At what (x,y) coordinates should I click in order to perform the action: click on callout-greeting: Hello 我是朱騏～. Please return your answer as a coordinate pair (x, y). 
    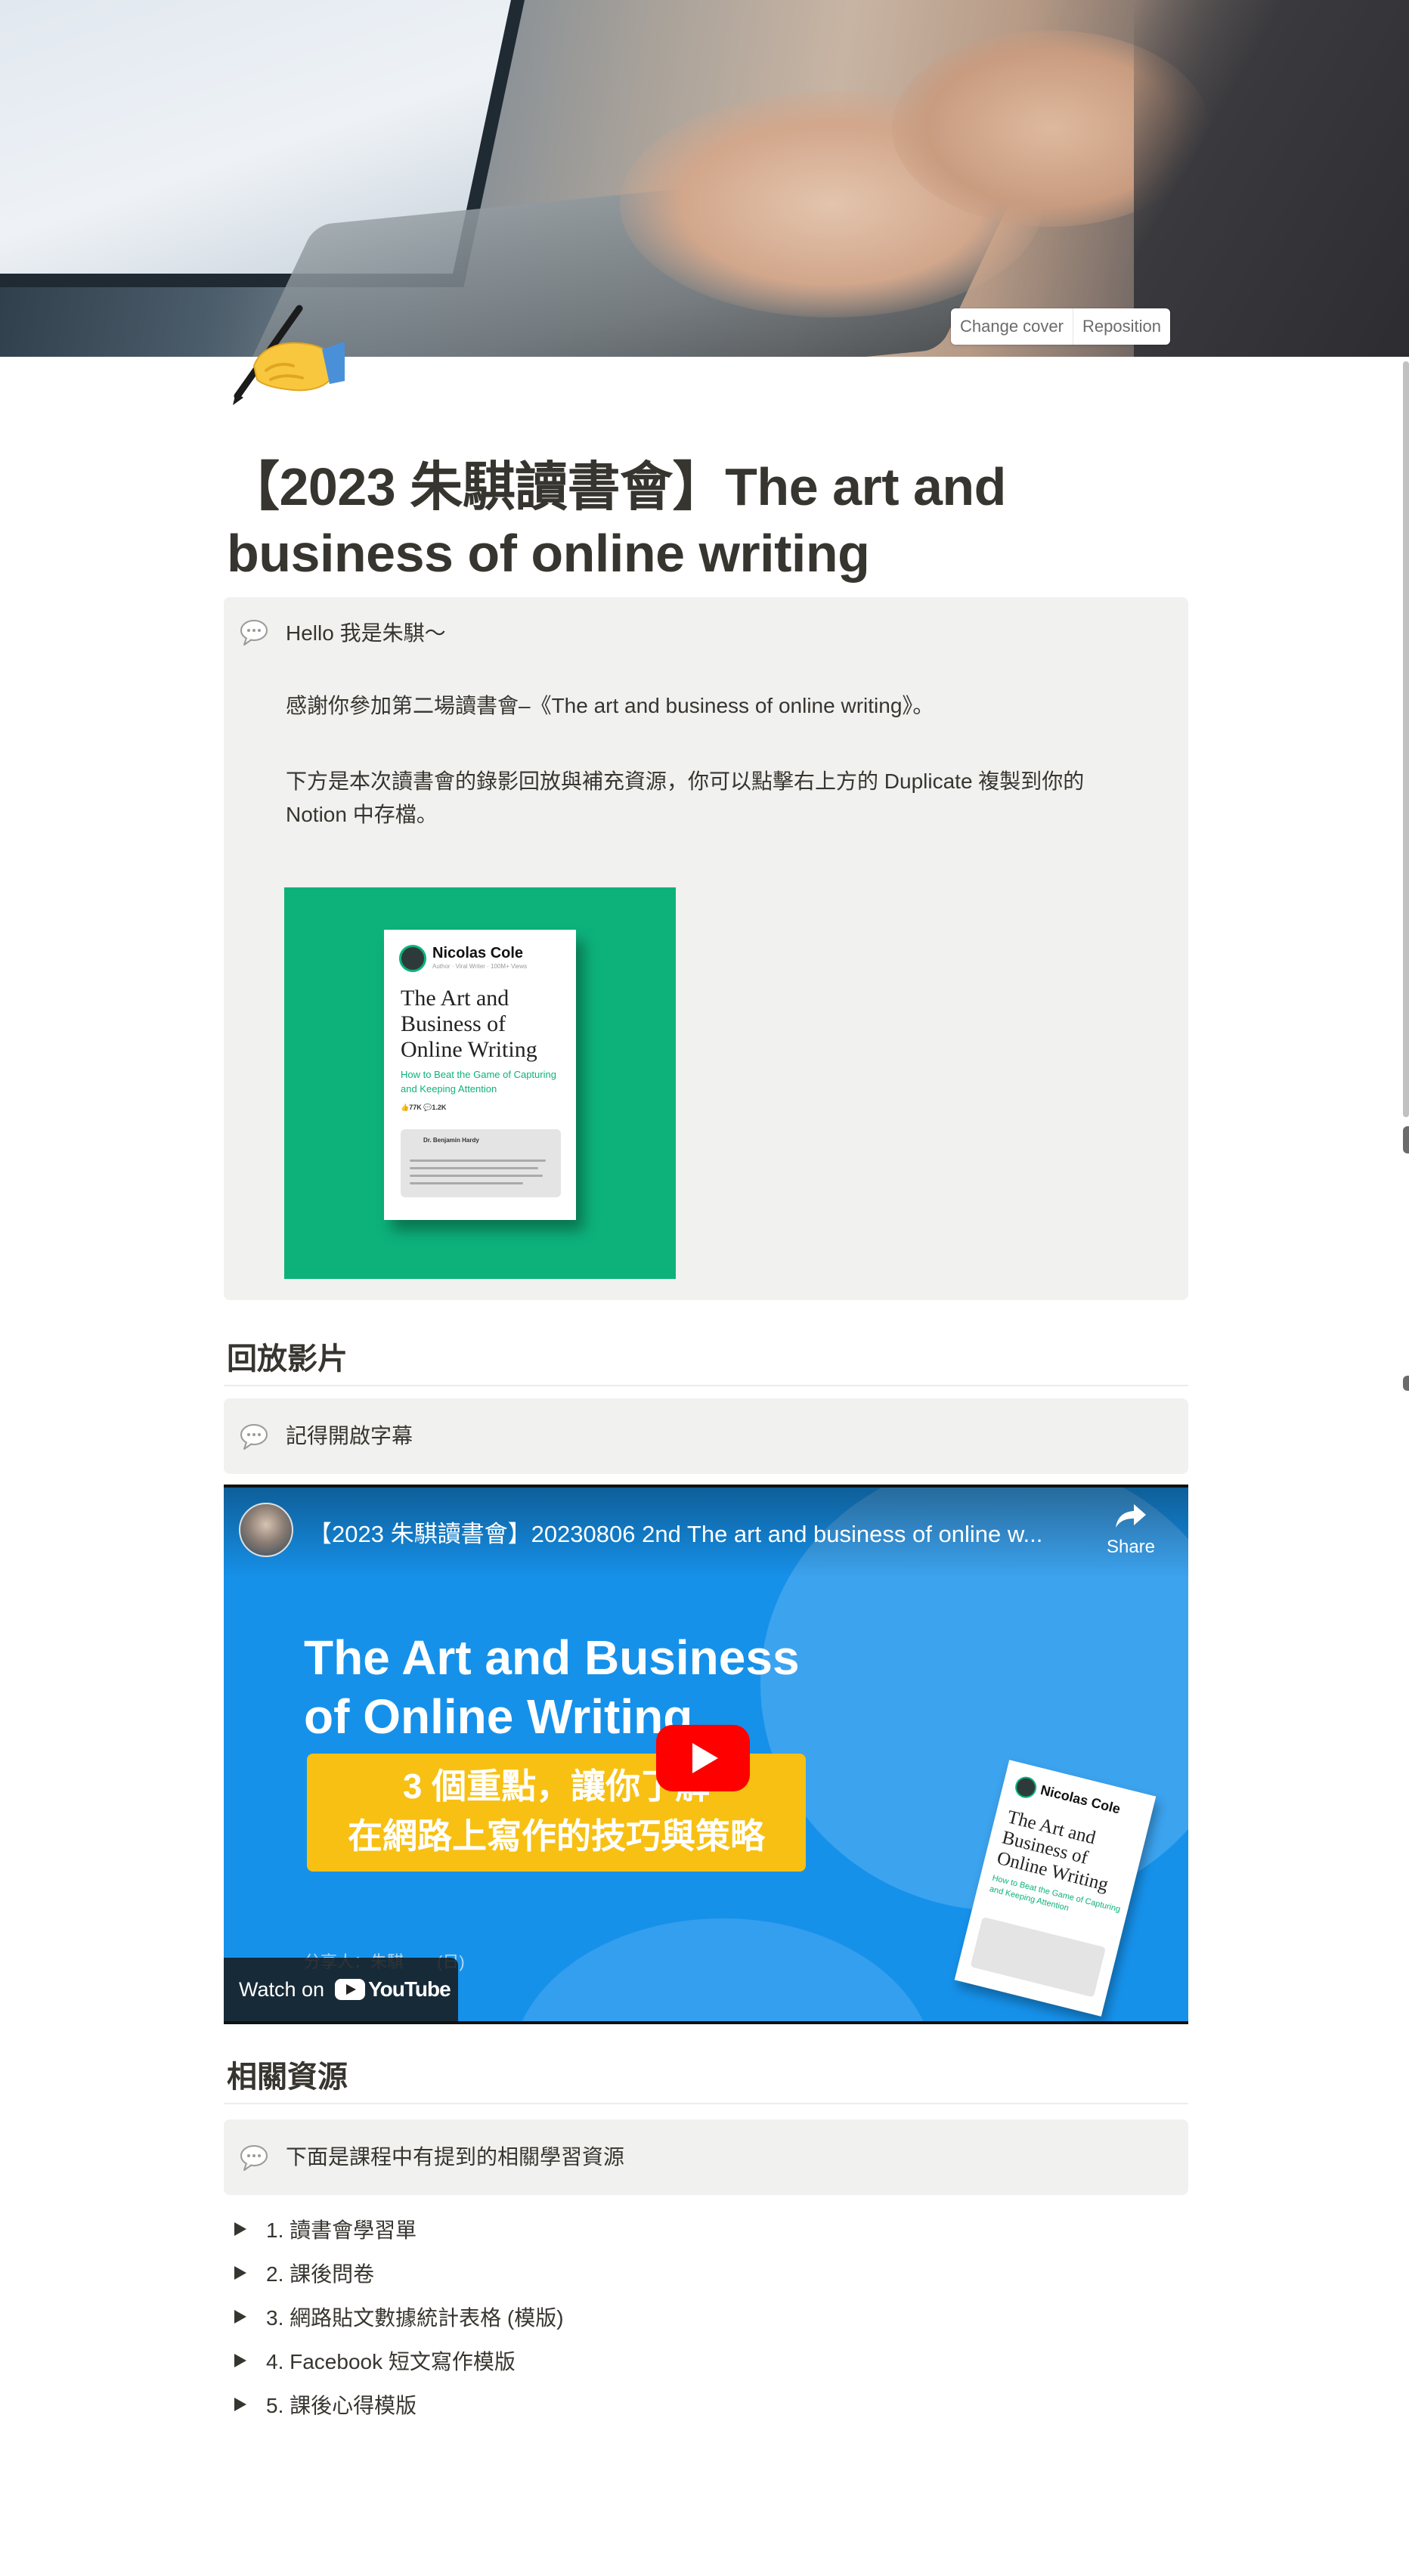
    Looking at the image, I should click on (366, 633).